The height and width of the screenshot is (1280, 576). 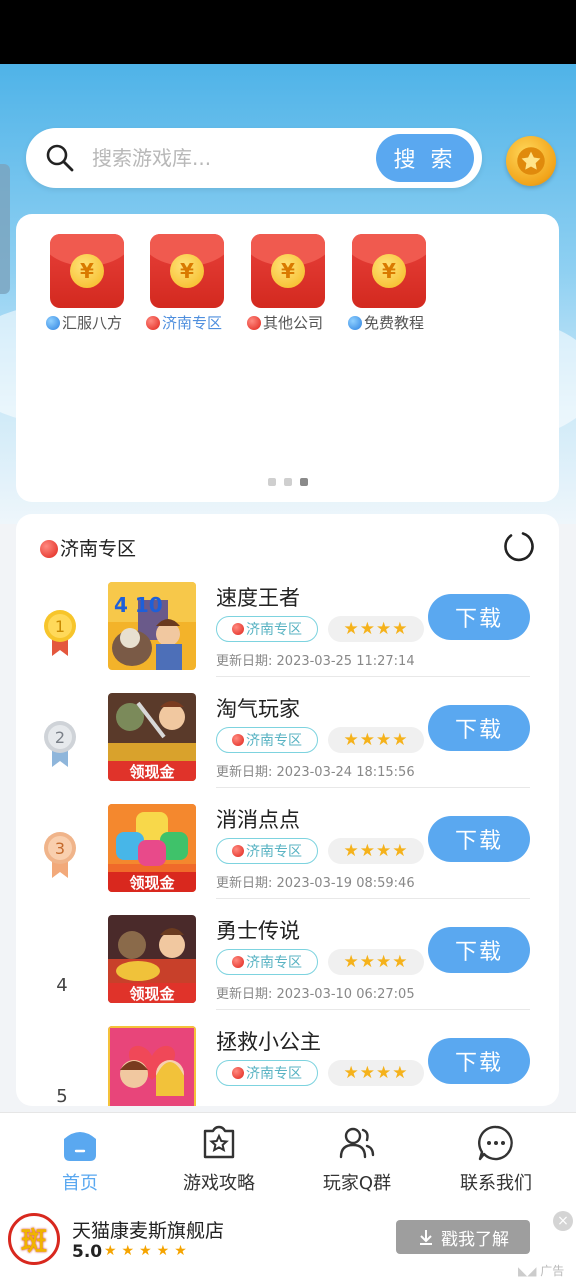 What do you see at coordinates (88, 547) in the screenshot?
I see `list-title: 济南专区` at bounding box center [88, 547].